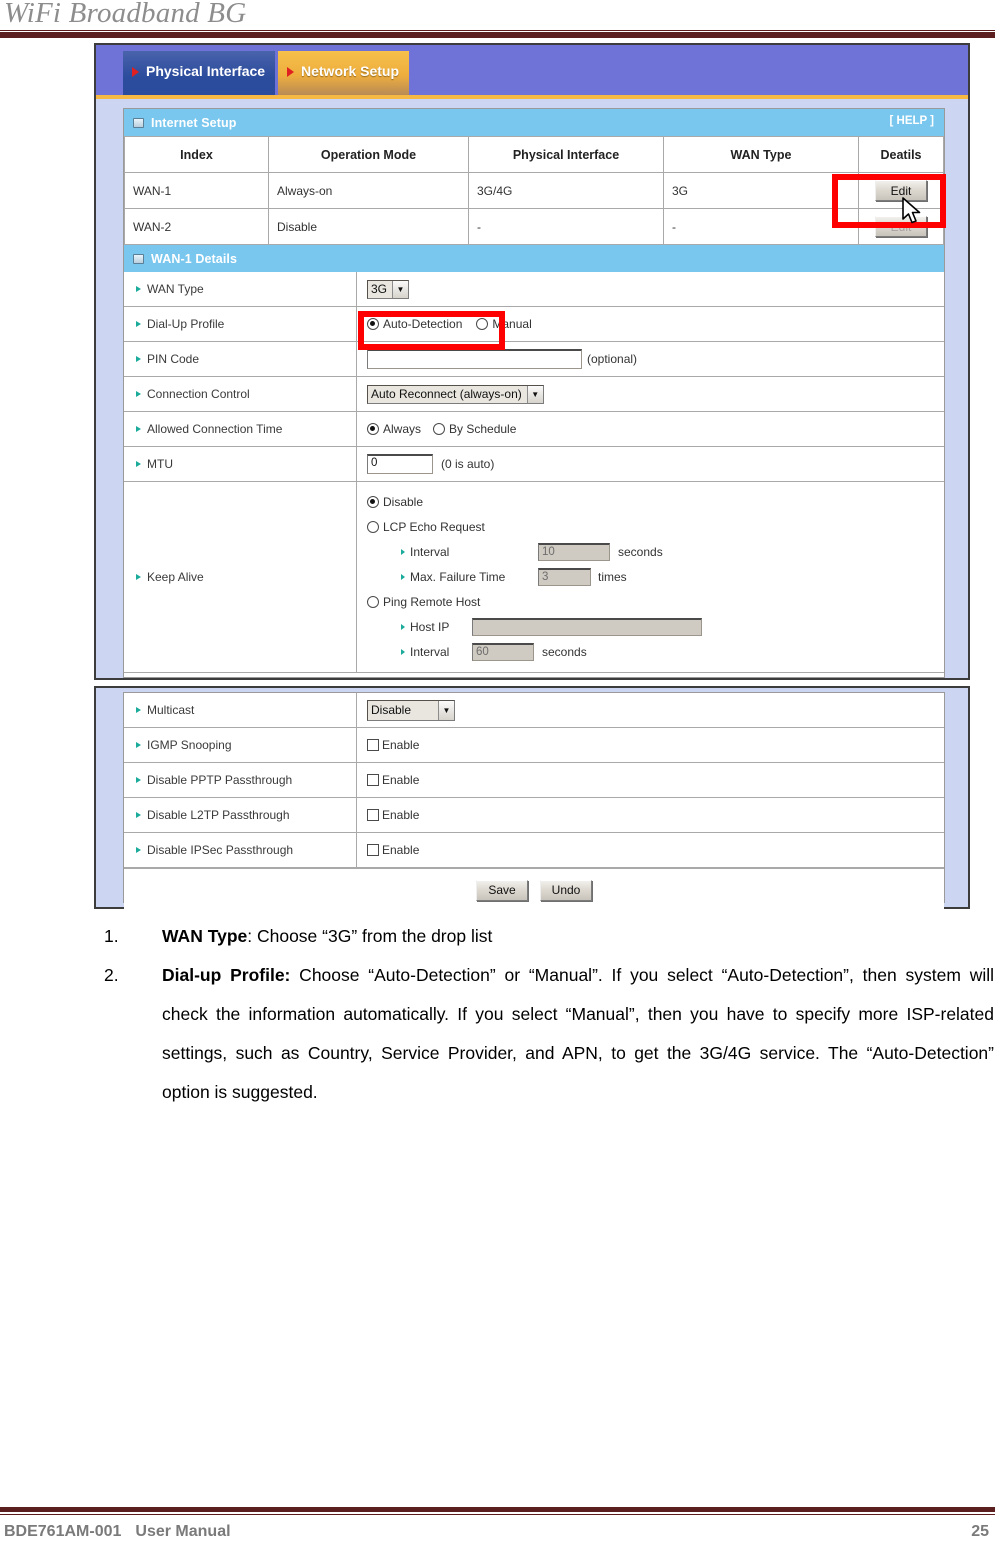  I want to click on radio-by-schedule-label: By Schedule, so click(483, 429).